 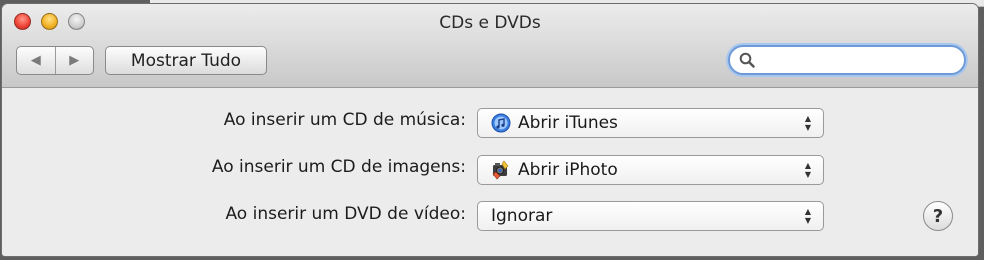 What do you see at coordinates (938, 216) in the screenshot?
I see `help-button: ?` at bounding box center [938, 216].